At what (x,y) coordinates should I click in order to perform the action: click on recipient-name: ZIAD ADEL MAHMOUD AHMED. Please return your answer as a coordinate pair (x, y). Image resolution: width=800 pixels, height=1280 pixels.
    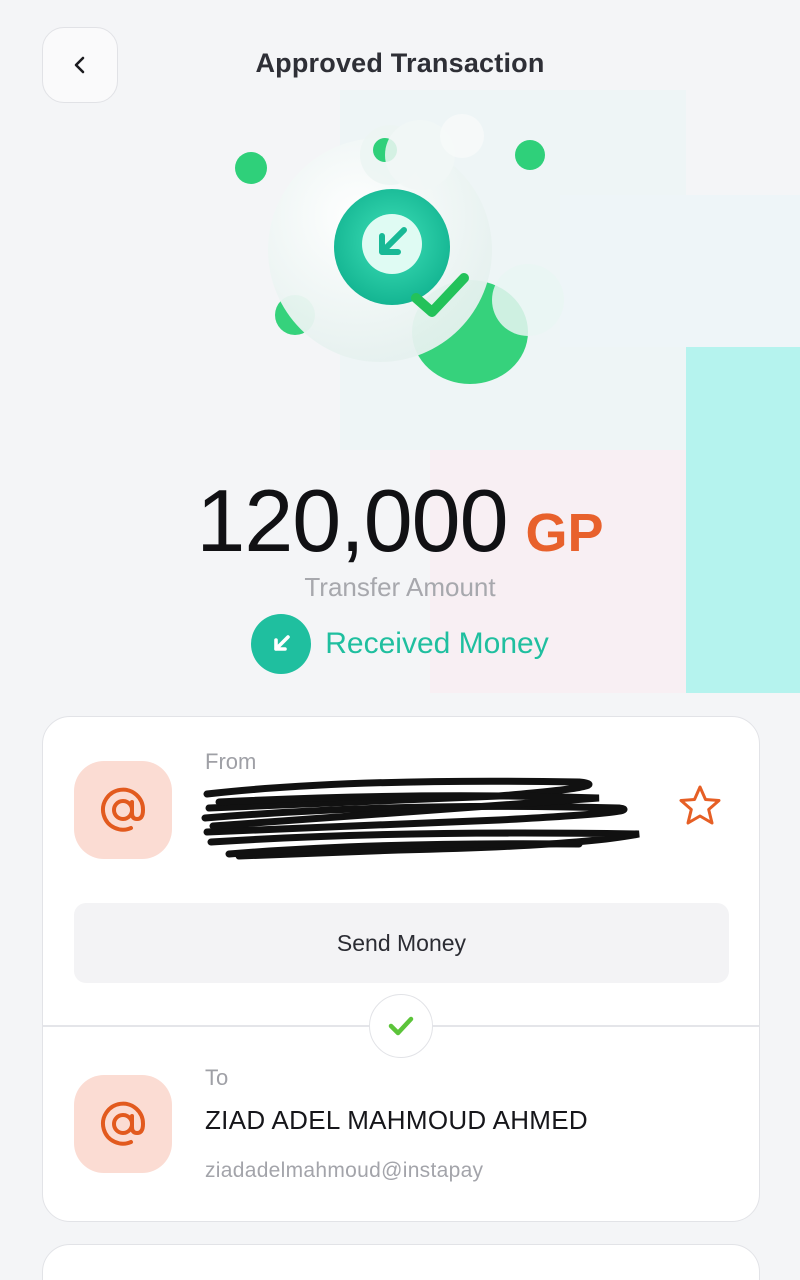
    Looking at the image, I should click on (396, 1120).